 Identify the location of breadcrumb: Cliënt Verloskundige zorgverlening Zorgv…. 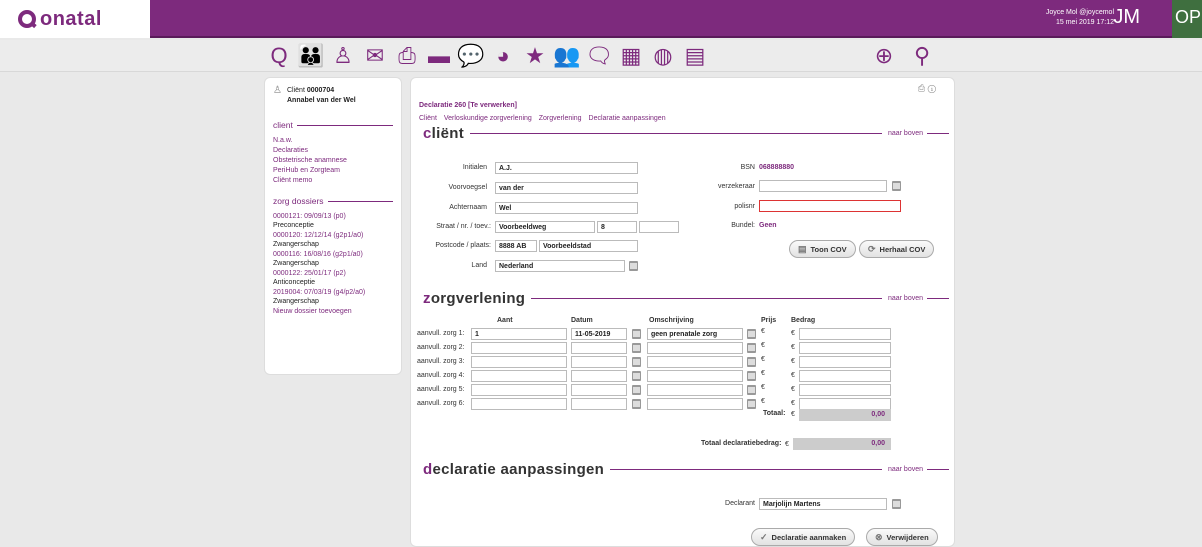
(545, 118).